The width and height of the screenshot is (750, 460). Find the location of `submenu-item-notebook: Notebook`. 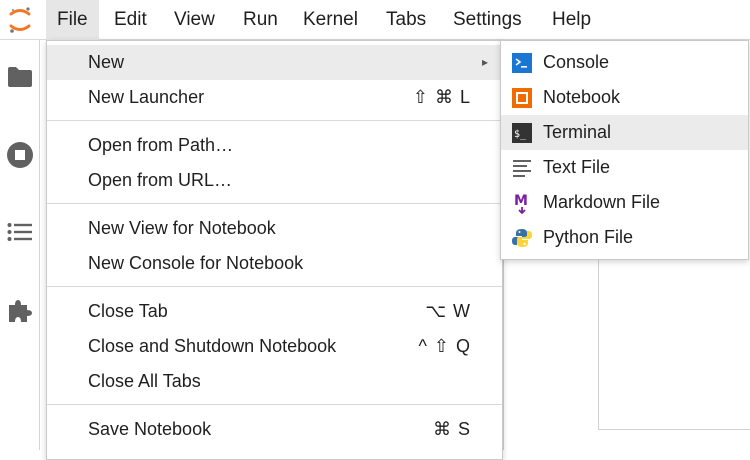

submenu-item-notebook: Notebook is located at coordinates (624, 97).